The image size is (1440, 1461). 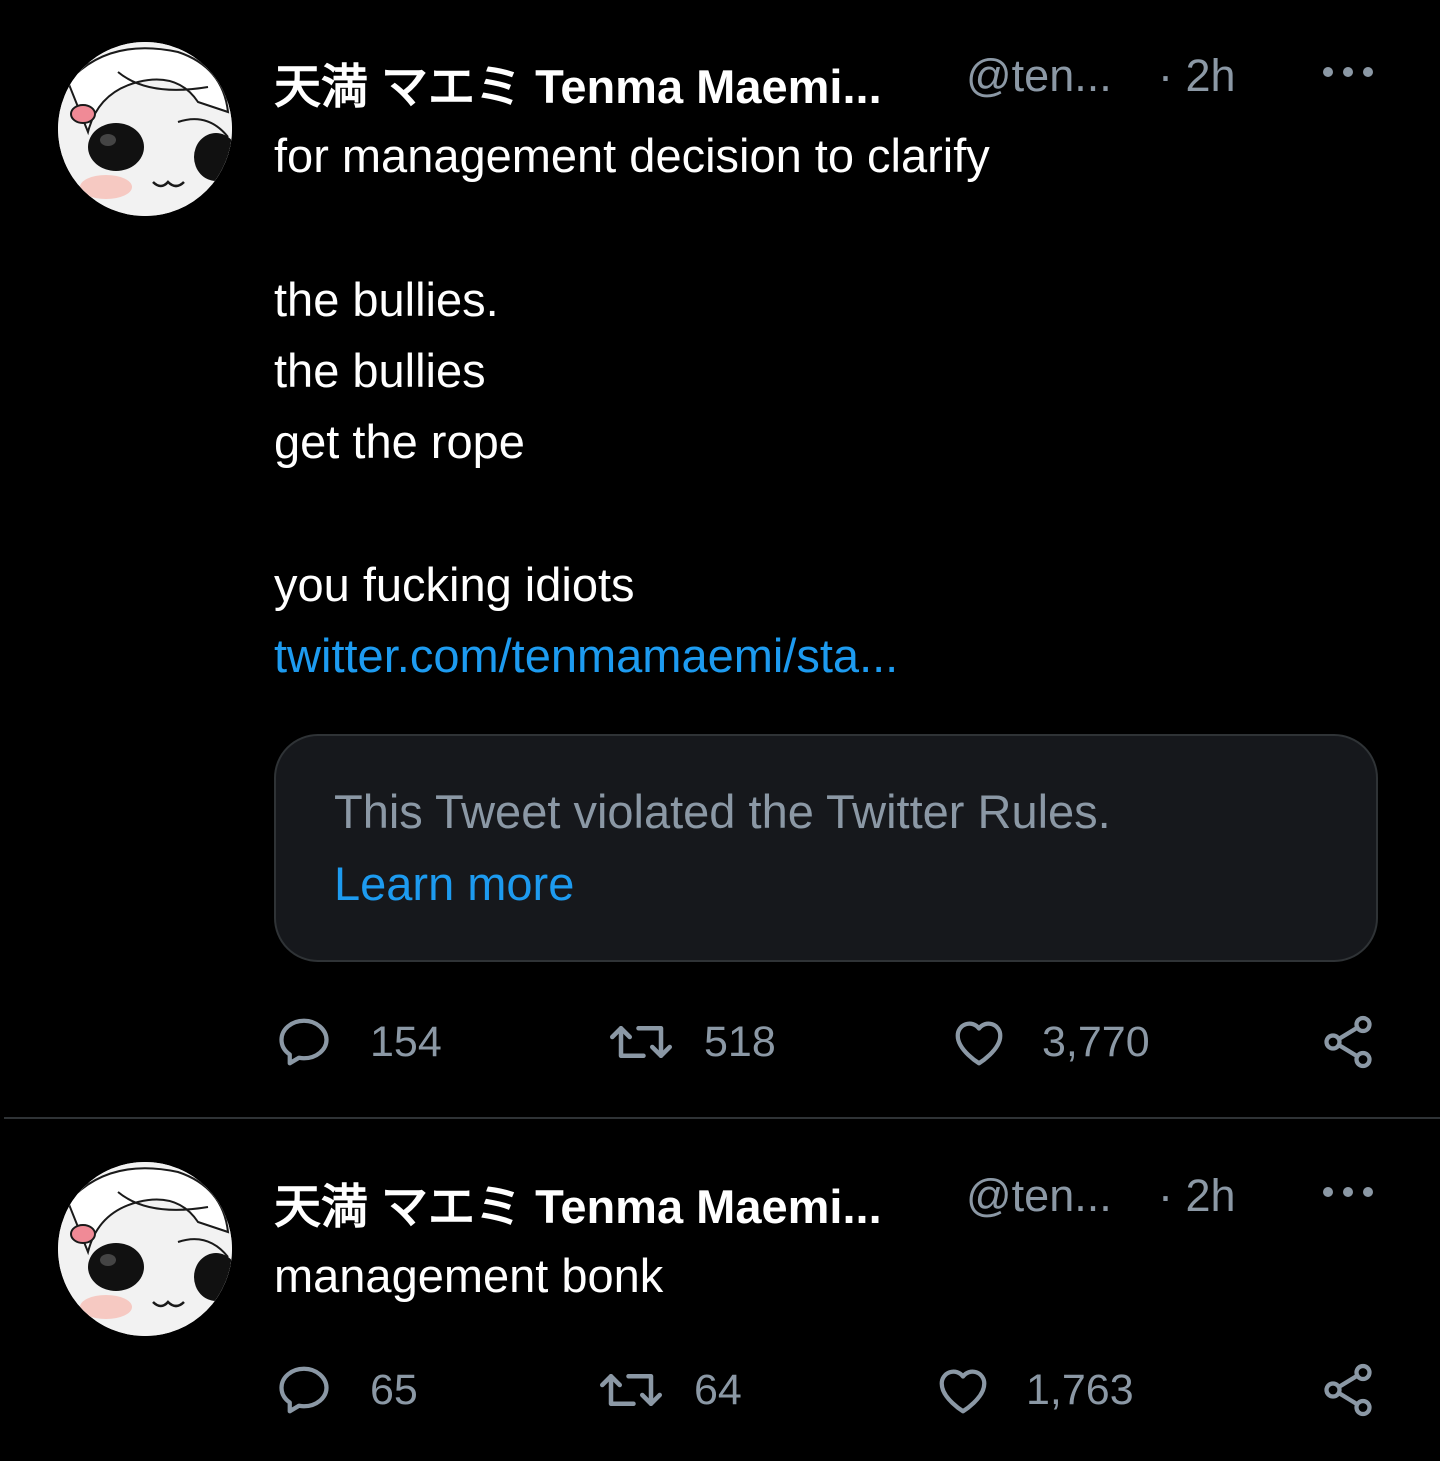 What do you see at coordinates (1096, 1041) in the screenshot?
I see `like-count: 3,770` at bounding box center [1096, 1041].